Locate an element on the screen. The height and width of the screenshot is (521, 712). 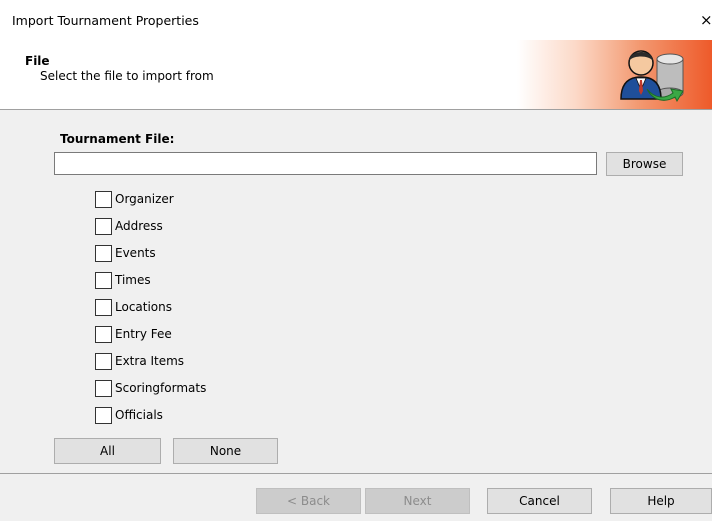
tournament-file-input is located at coordinates (325, 163).